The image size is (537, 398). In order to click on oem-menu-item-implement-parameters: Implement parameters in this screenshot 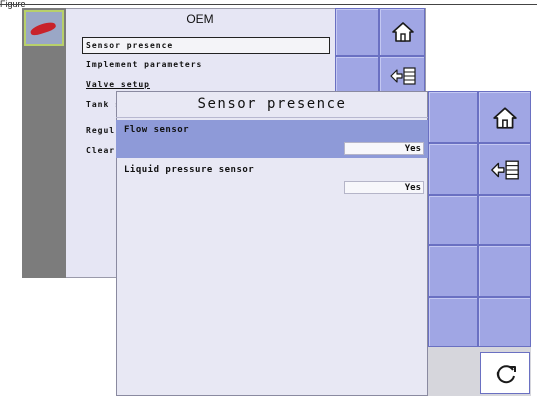, I will do `click(144, 64)`.